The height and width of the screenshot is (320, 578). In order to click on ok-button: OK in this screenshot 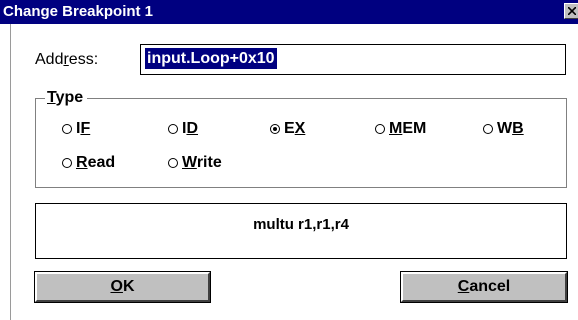, I will do `click(122, 287)`.